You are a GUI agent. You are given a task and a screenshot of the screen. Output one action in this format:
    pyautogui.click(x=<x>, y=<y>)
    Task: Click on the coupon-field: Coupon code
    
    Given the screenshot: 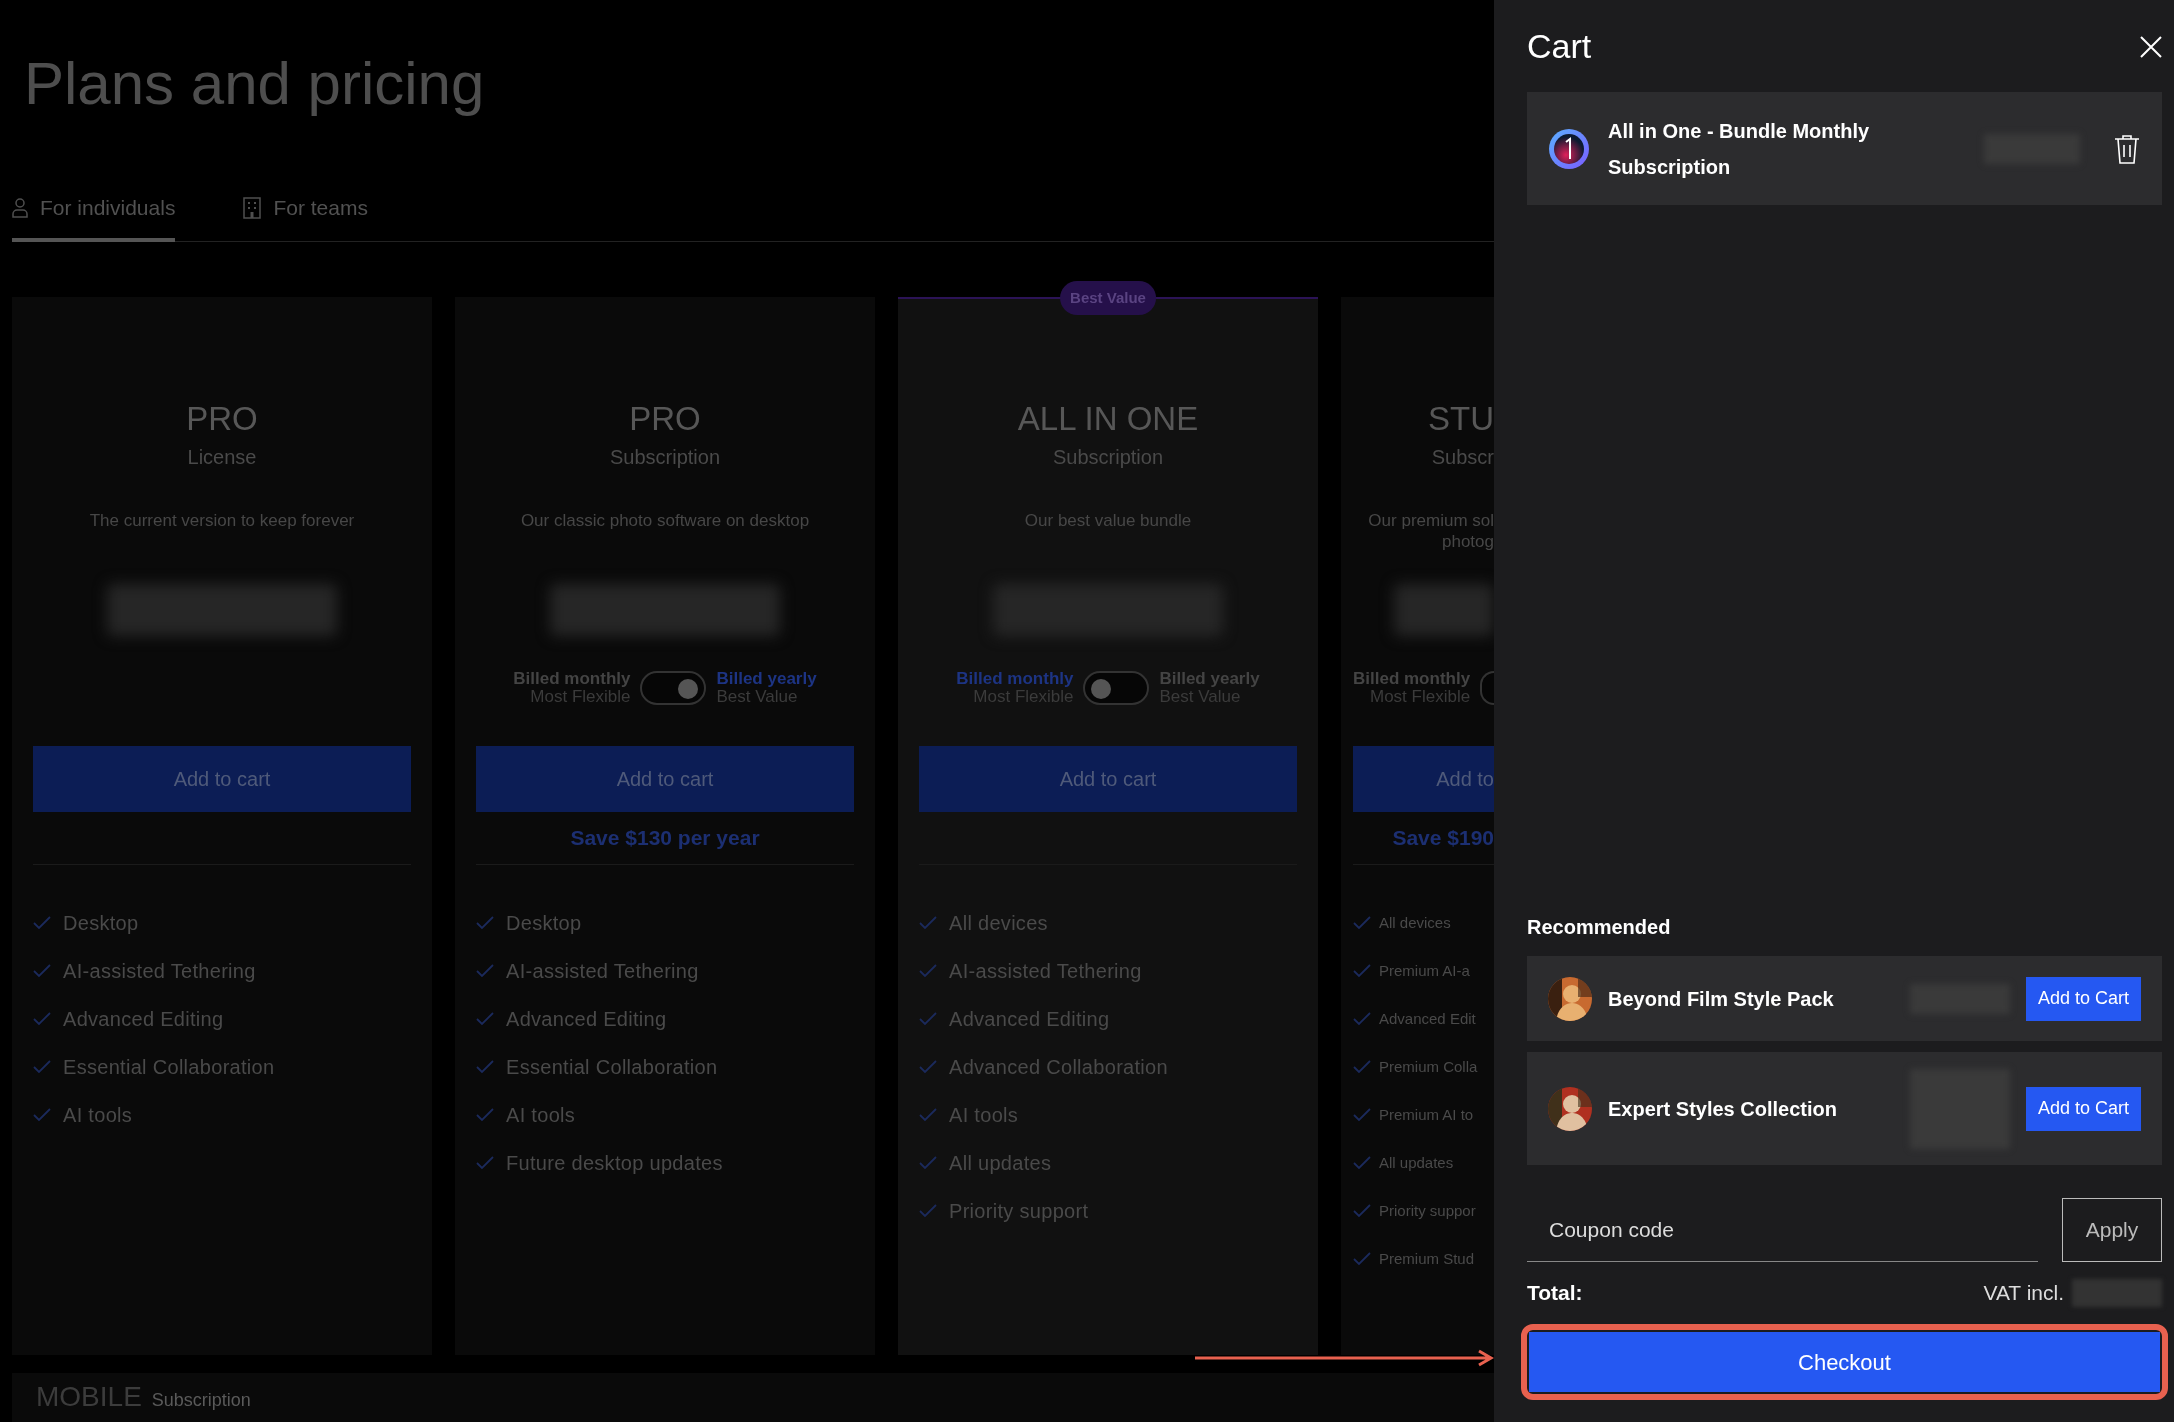 What is the action you would take?
    pyautogui.click(x=1782, y=1230)
    